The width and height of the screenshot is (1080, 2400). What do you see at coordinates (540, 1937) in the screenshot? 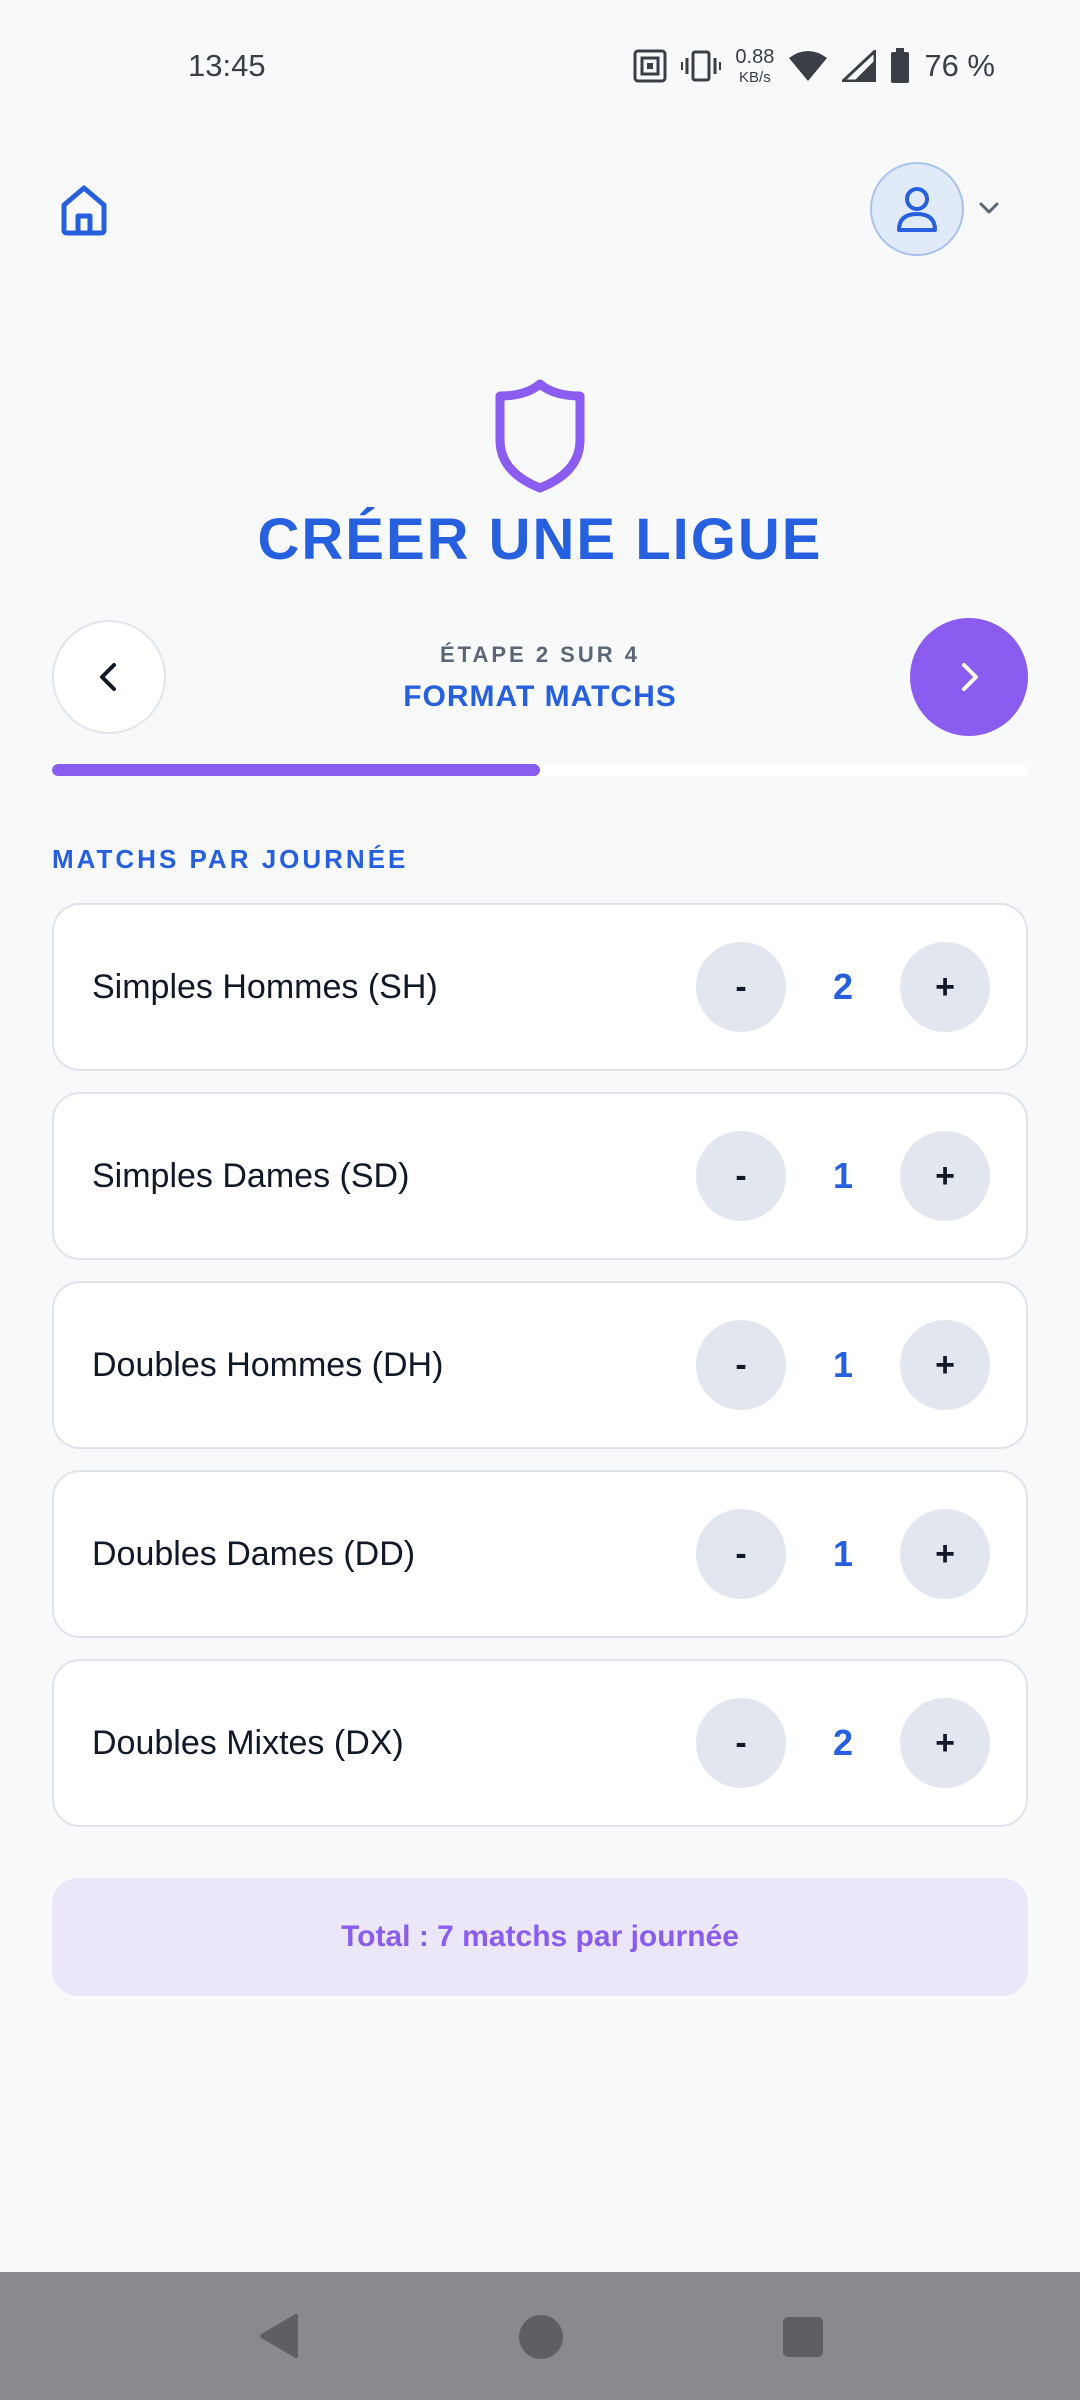
I see `total-summary: Total : 7 matchs par journée` at bounding box center [540, 1937].